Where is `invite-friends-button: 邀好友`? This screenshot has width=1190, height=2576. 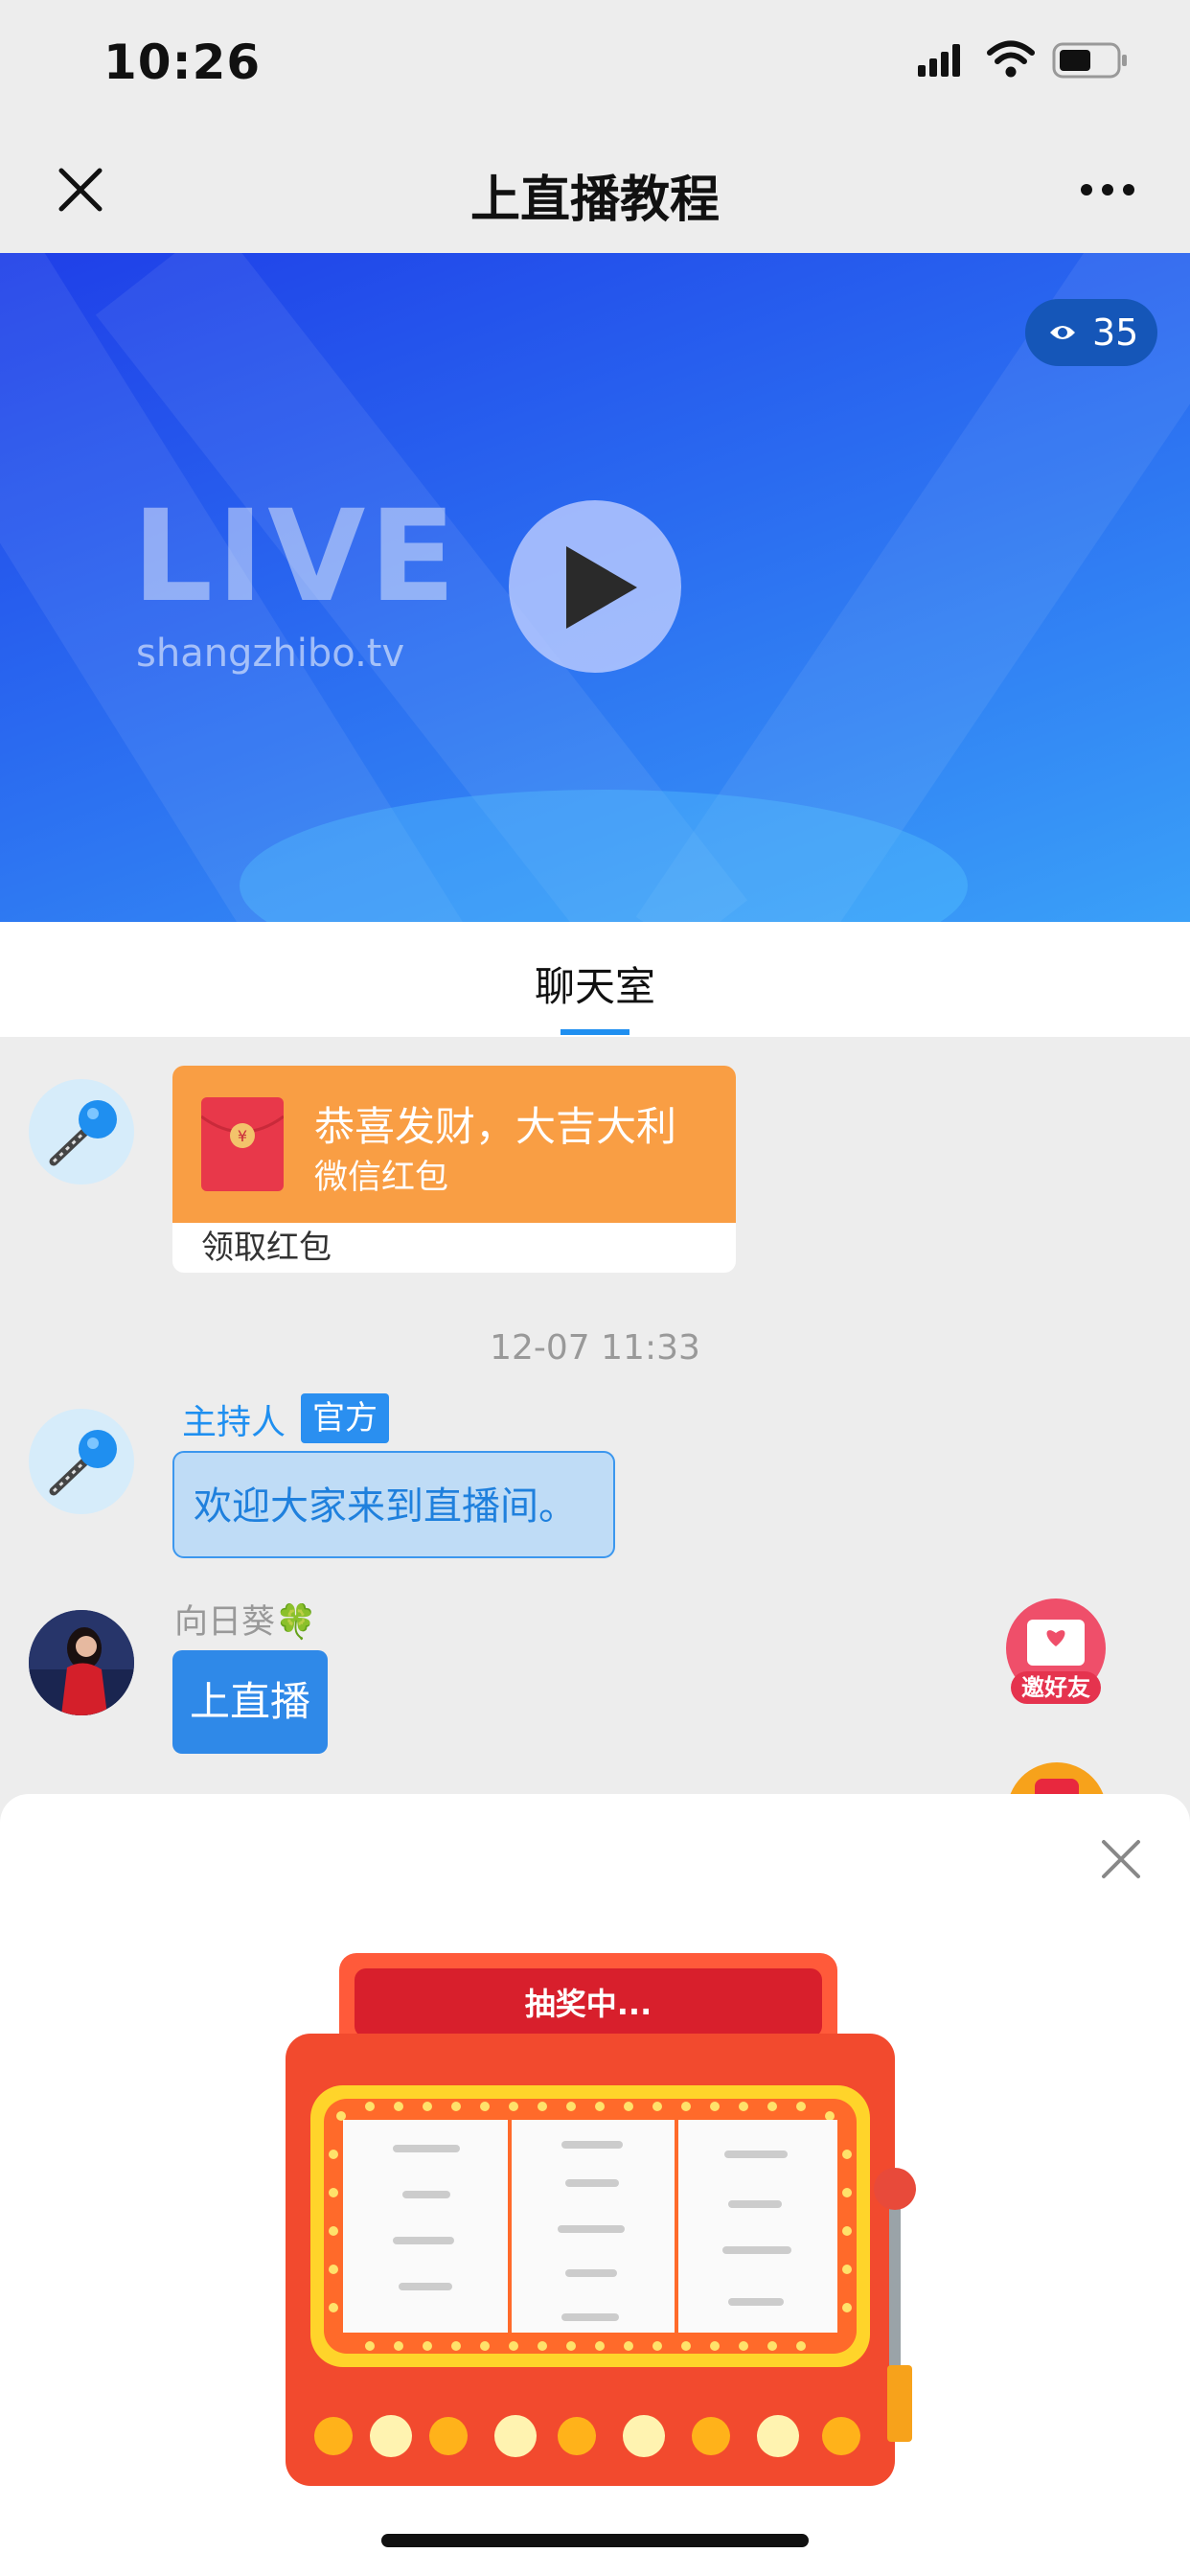
invite-friends-button: 邀好友 is located at coordinates (1056, 1652).